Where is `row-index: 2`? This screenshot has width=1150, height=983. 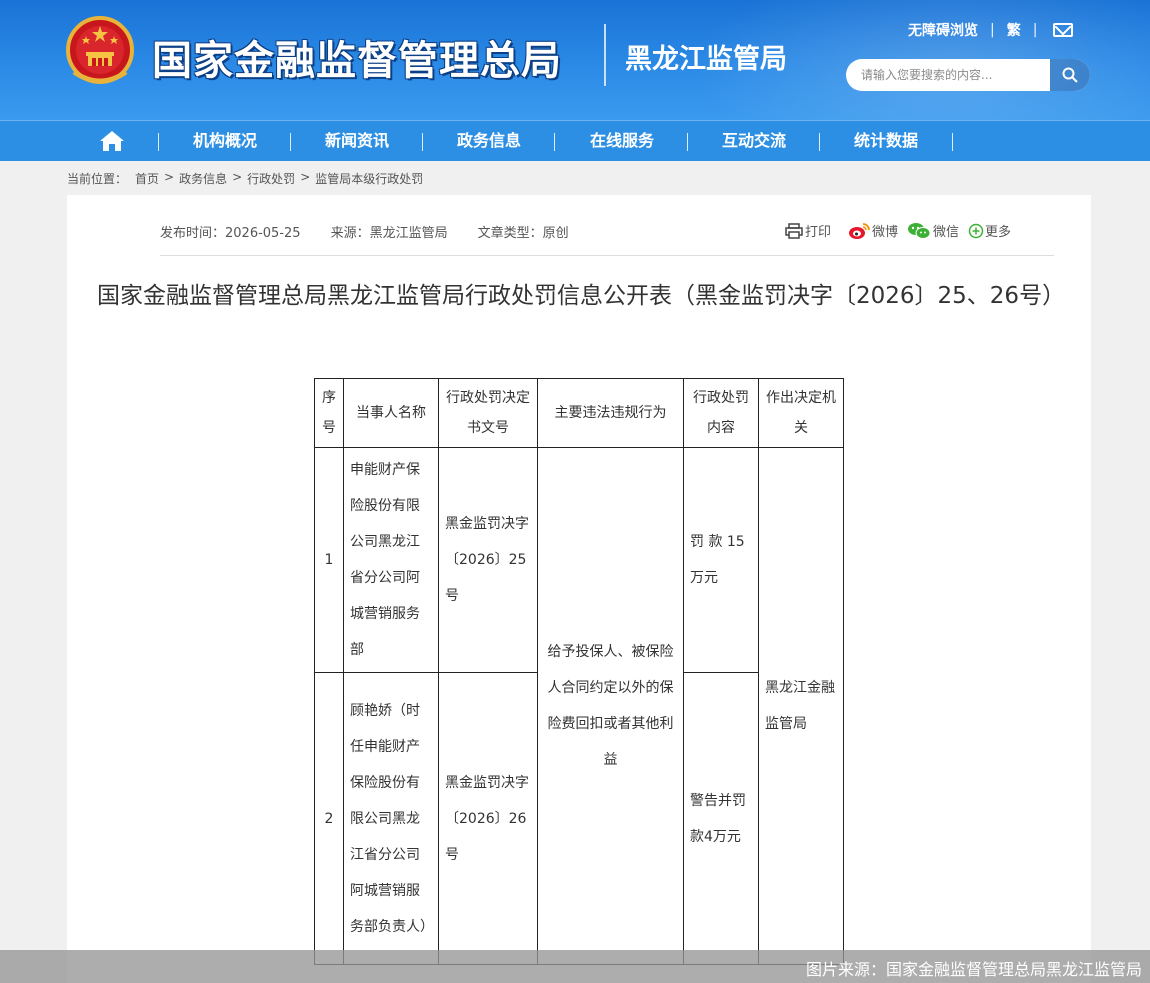 row-index: 2 is located at coordinates (329, 818).